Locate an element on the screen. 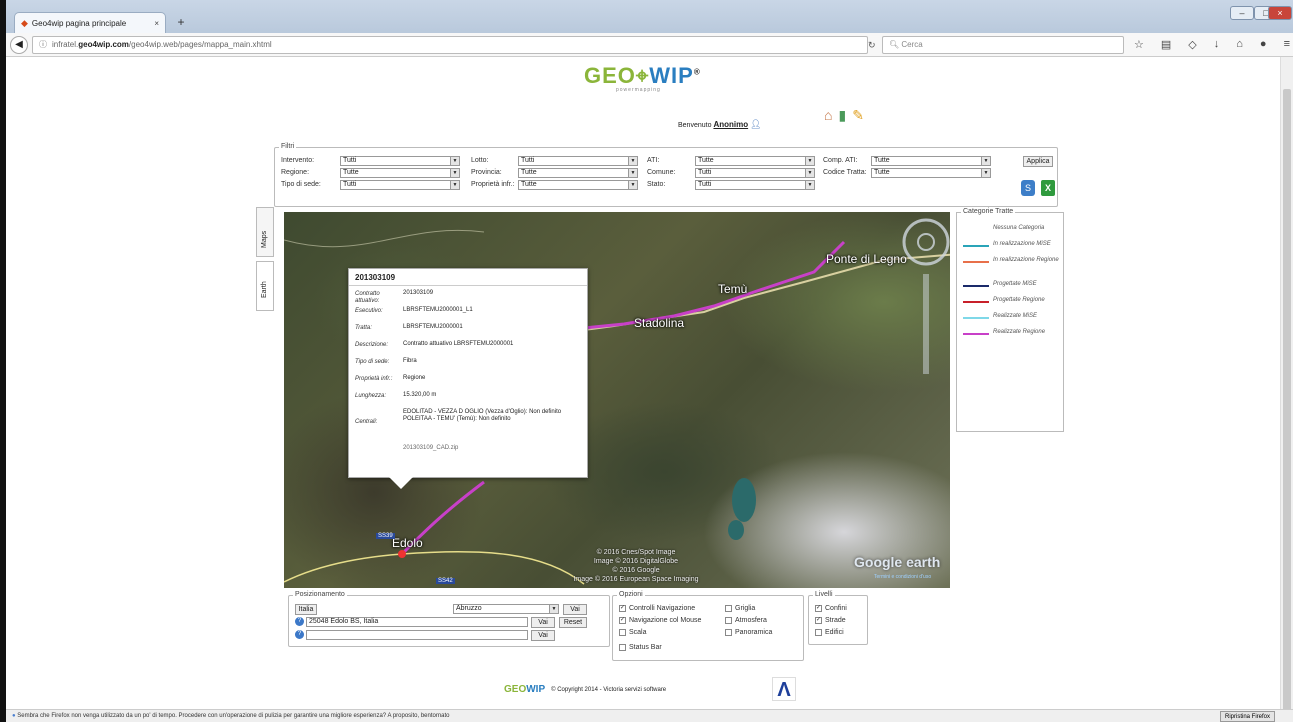  pocket-icon: ◇ is located at coordinates (1192, 44).